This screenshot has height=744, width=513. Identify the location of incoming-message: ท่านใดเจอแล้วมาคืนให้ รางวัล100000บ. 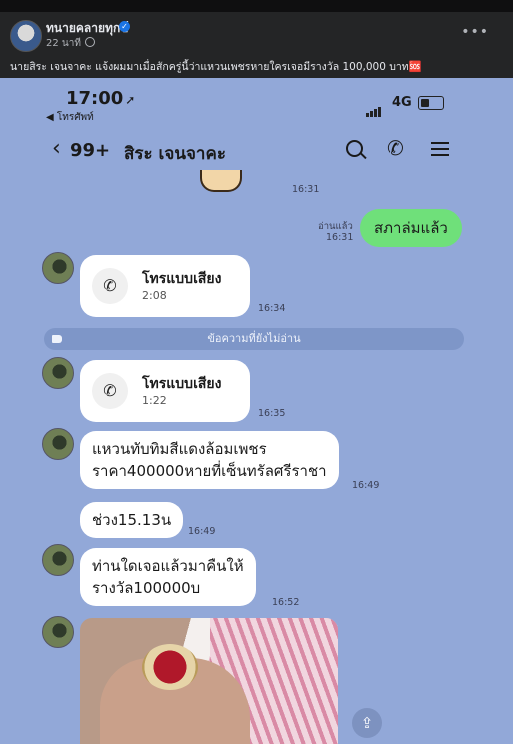
(168, 577).